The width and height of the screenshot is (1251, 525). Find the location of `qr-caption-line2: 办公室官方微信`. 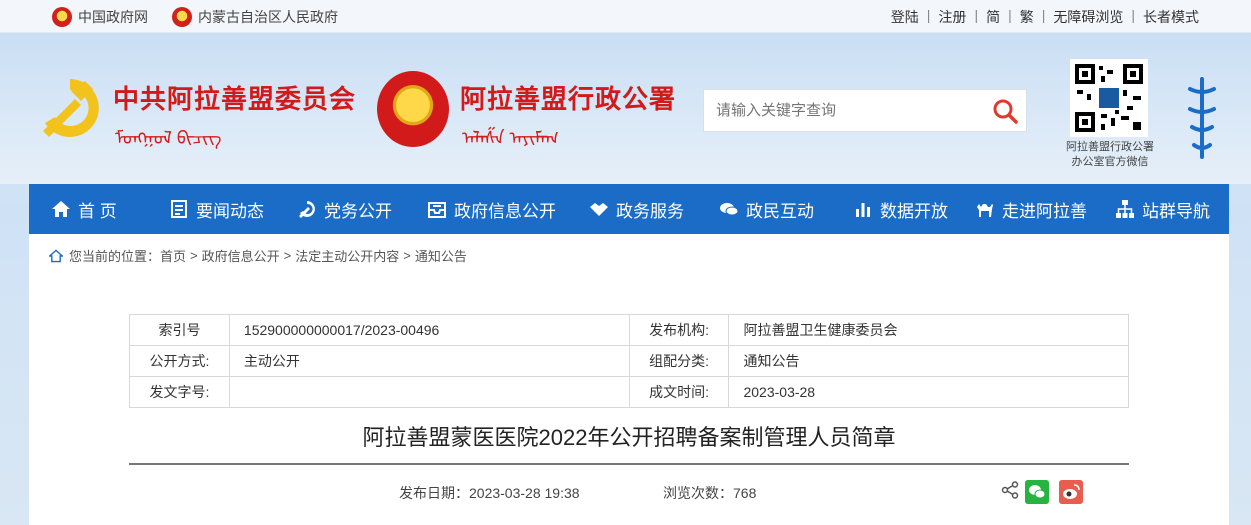

qr-caption-line2: 办公室官方微信 is located at coordinates (1110, 162).